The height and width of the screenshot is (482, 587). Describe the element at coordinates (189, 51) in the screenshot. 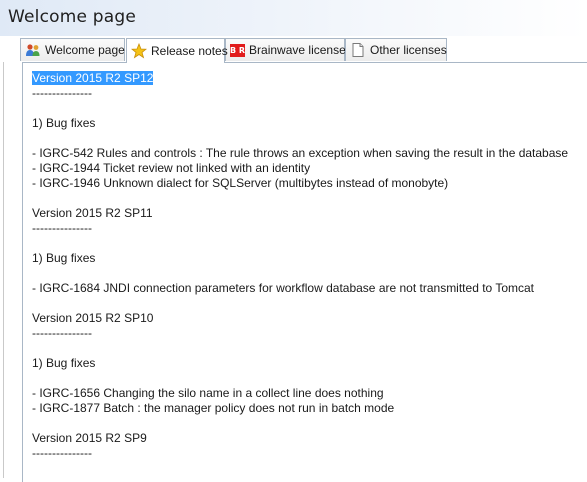

I see `tab-label: Release notes` at that location.